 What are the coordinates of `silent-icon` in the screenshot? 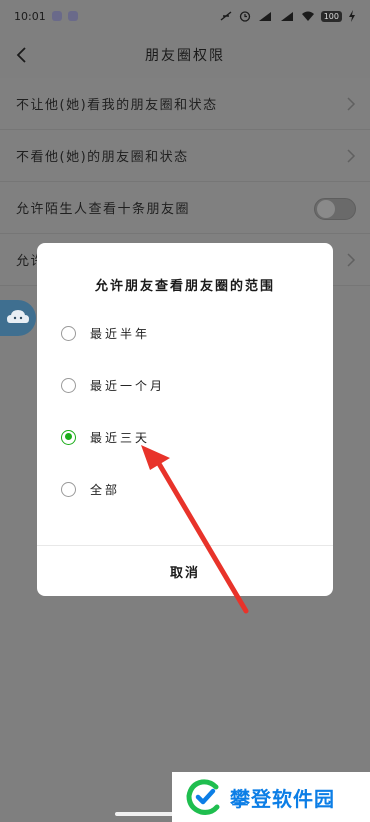 It's located at (226, 16).